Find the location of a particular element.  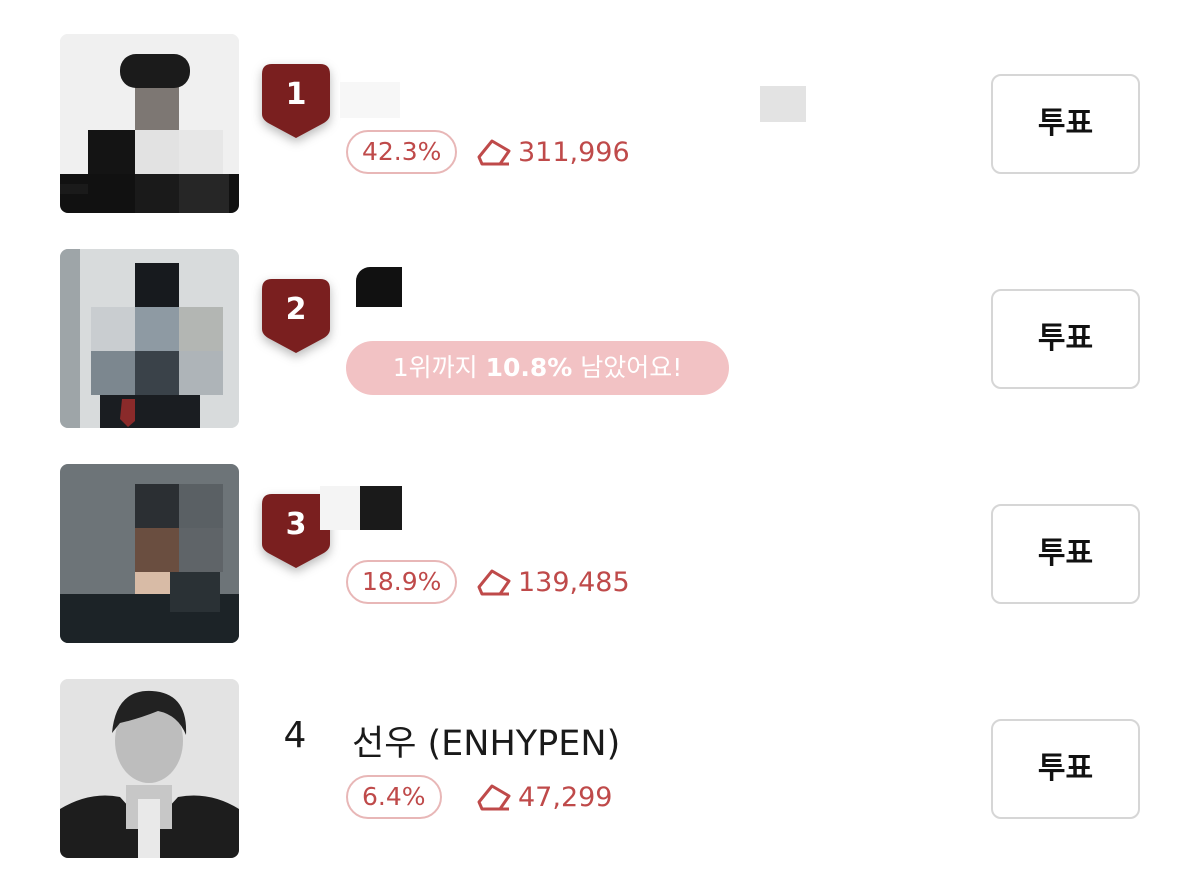

rank-badge: 1 is located at coordinates (296, 102).